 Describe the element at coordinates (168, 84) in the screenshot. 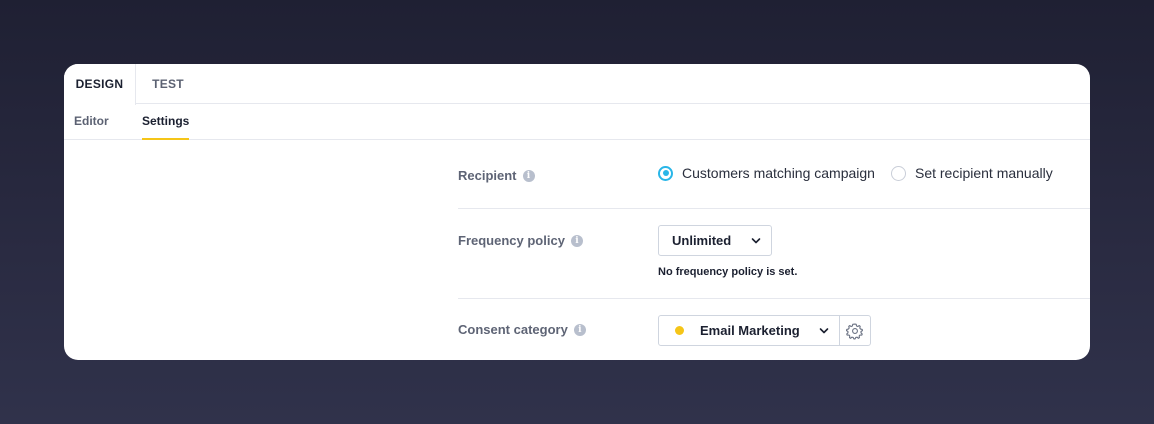

I see `tab-test: TEST` at that location.